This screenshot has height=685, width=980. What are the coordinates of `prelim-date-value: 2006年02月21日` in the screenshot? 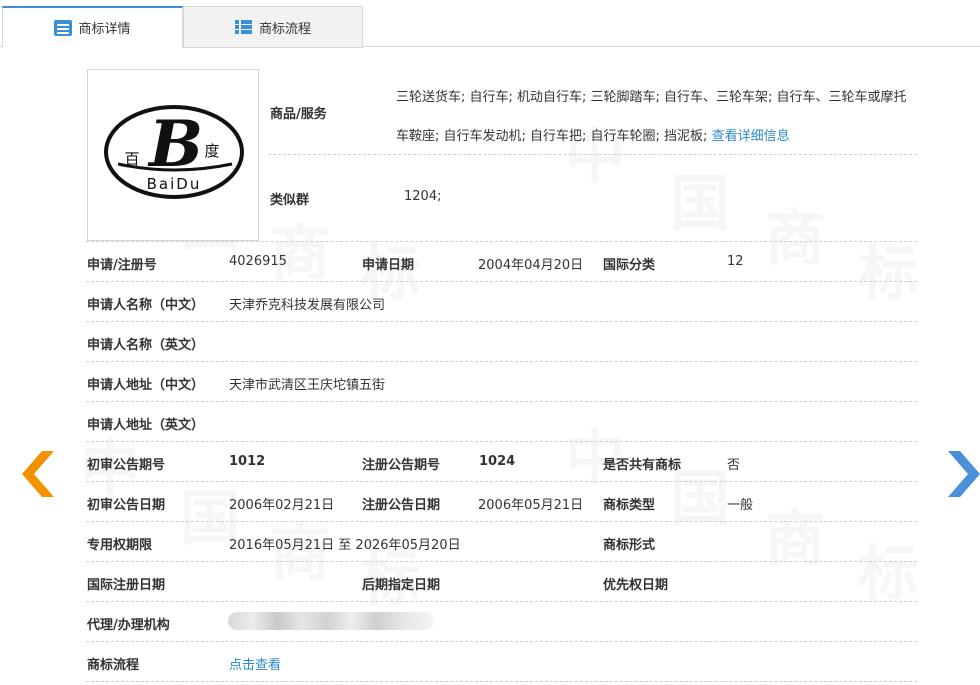 It's located at (282, 505).